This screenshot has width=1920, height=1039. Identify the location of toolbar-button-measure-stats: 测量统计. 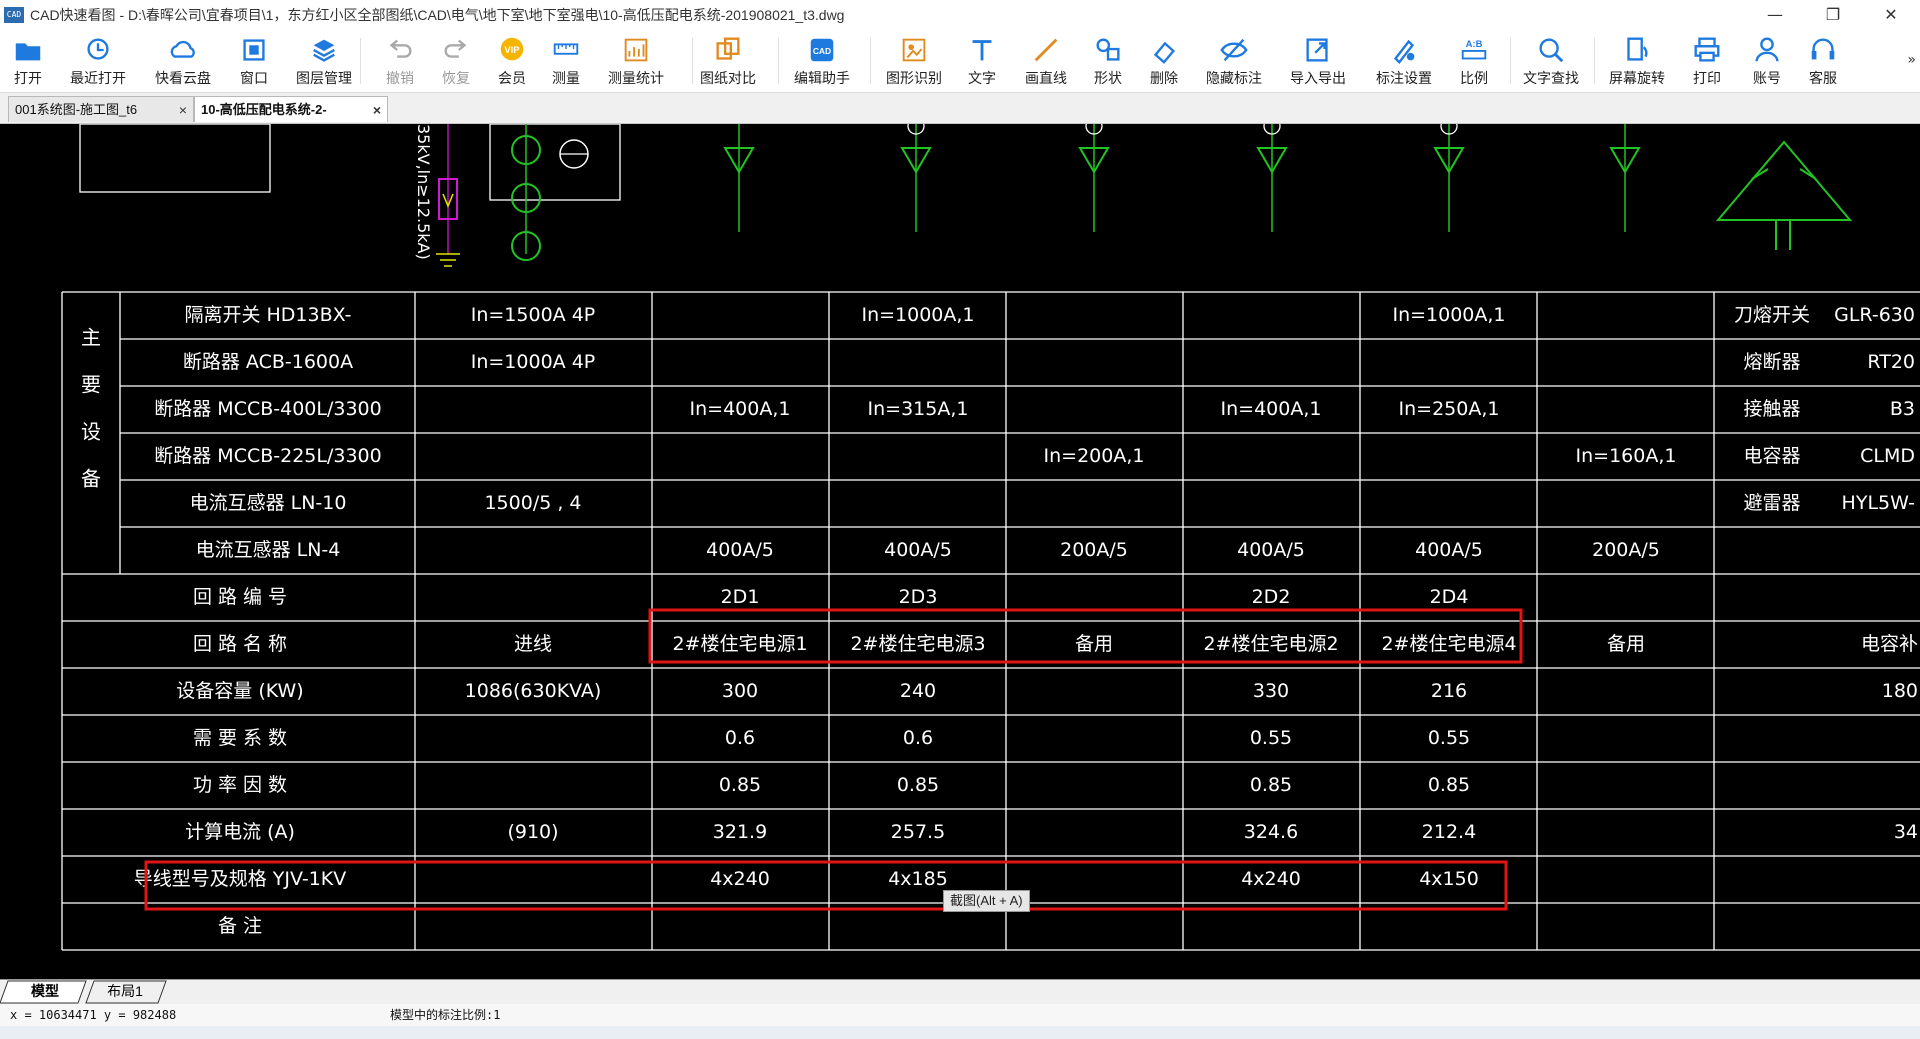
(636, 62).